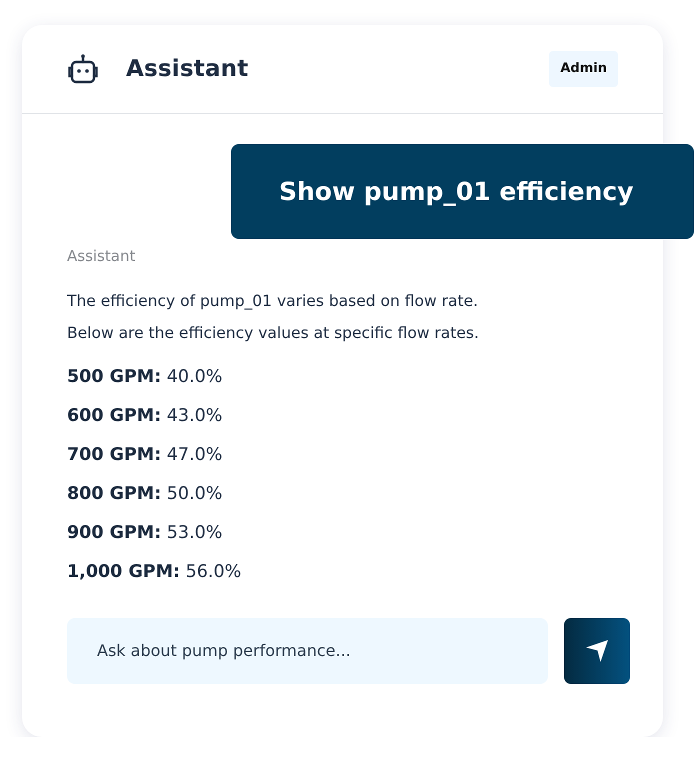  What do you see at coordinates (145, 533) in the screenshot?
I see `efficiency-line: 900 GPM: 53.0%` at bounding box center [145, 533].